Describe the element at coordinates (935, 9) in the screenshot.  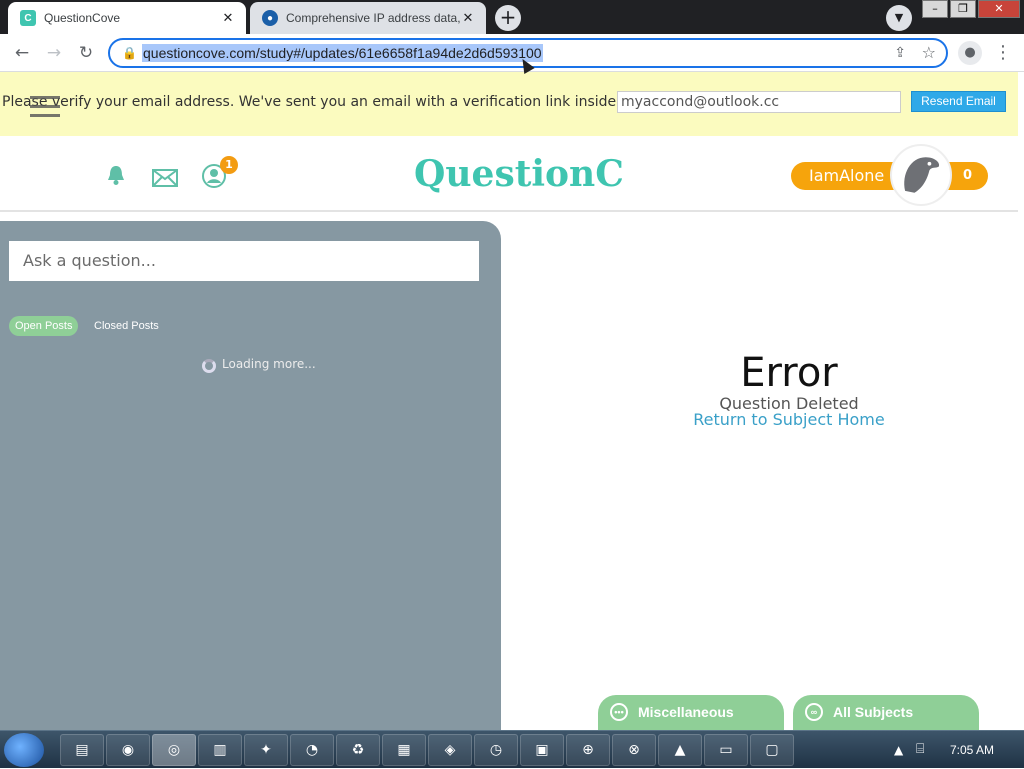
I see `minimize-button: –` at that location.